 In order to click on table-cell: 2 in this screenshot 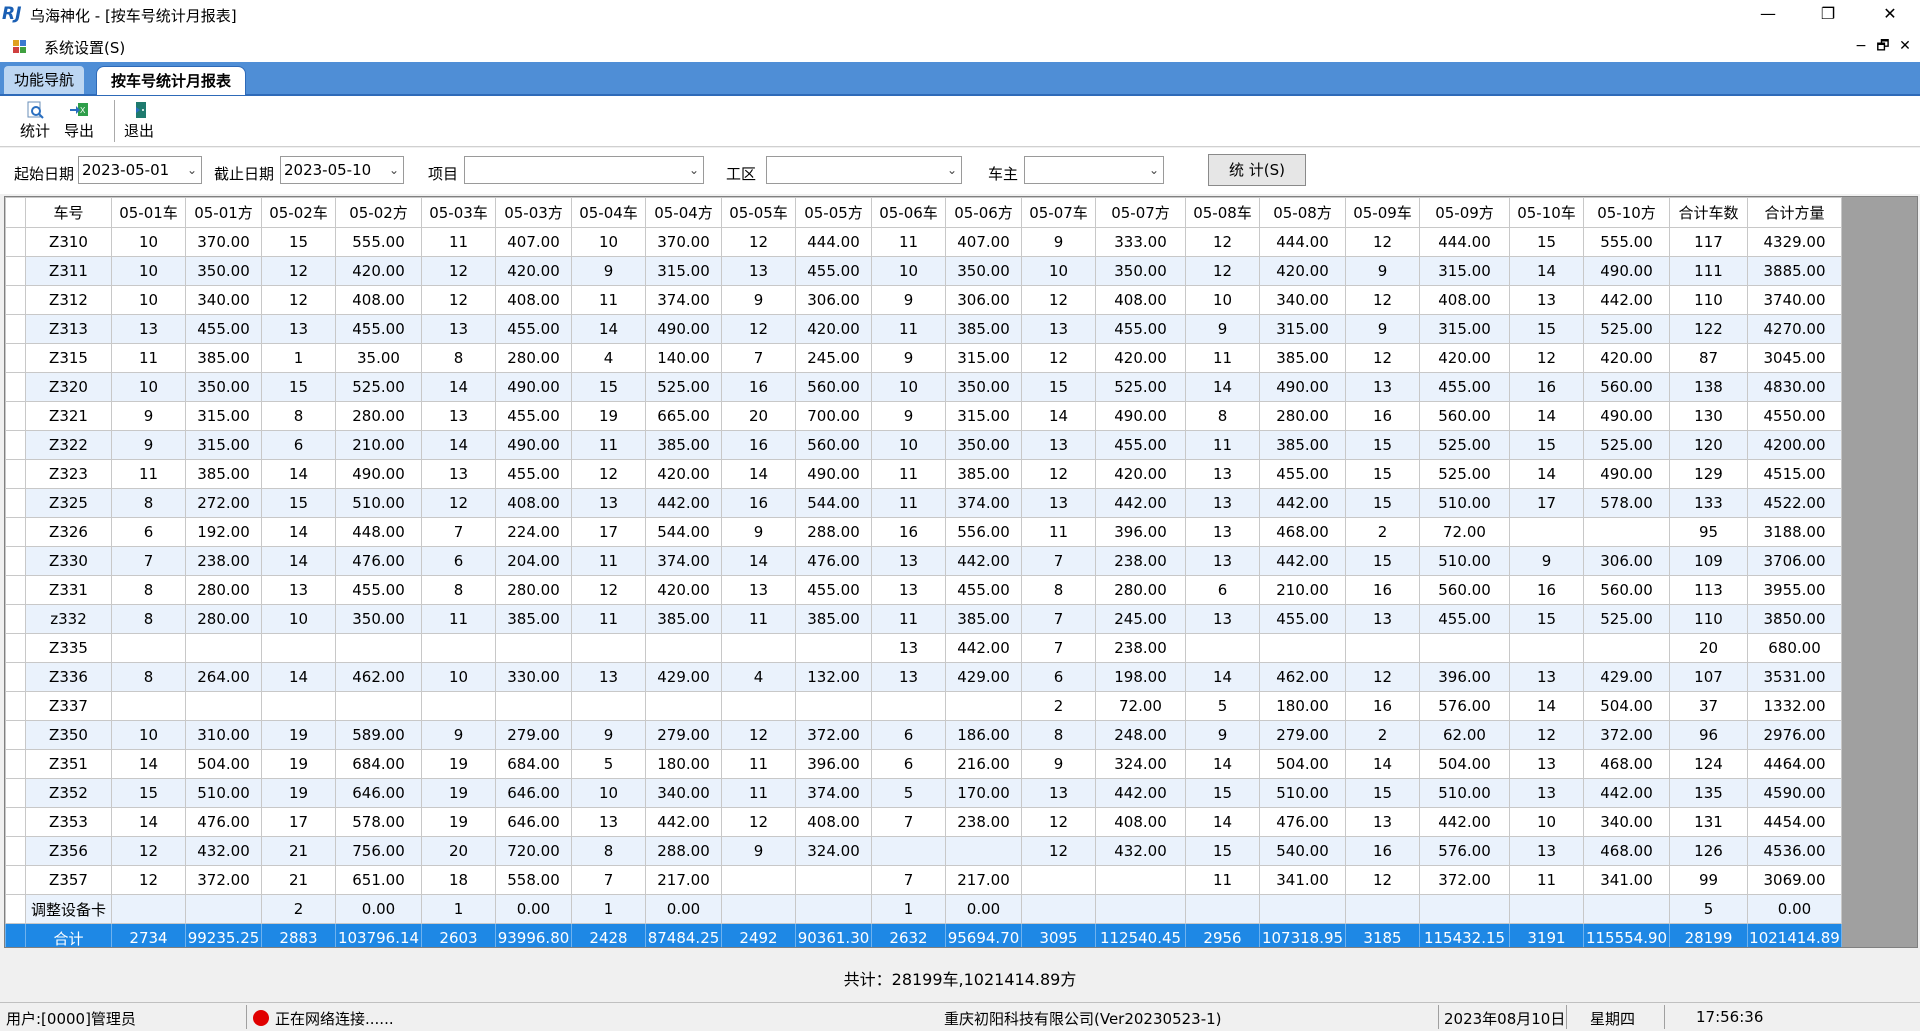, I will do `click(1058, 706)`.